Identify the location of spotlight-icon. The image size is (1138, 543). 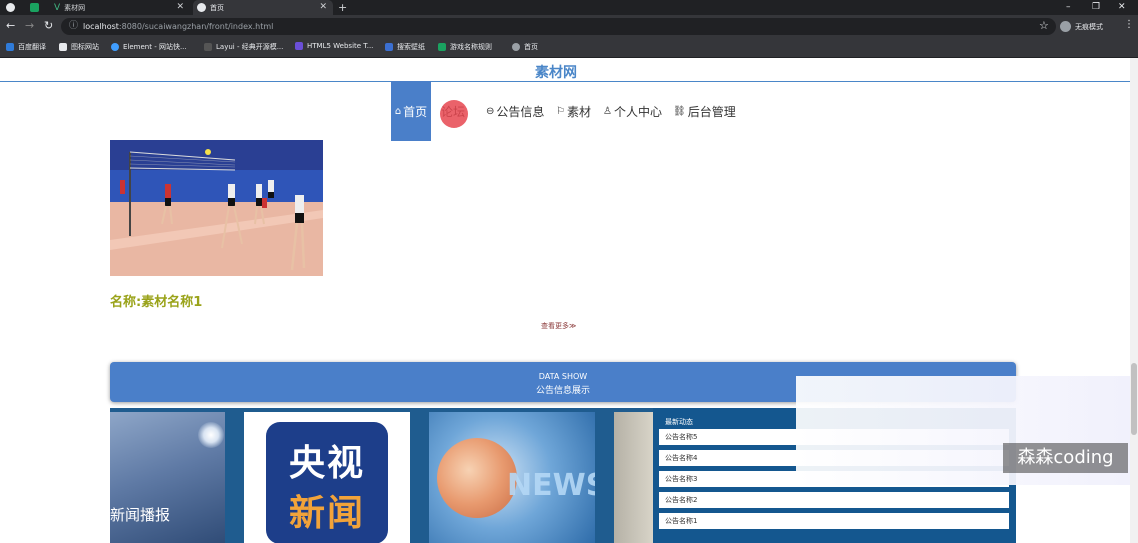
(211, 435).